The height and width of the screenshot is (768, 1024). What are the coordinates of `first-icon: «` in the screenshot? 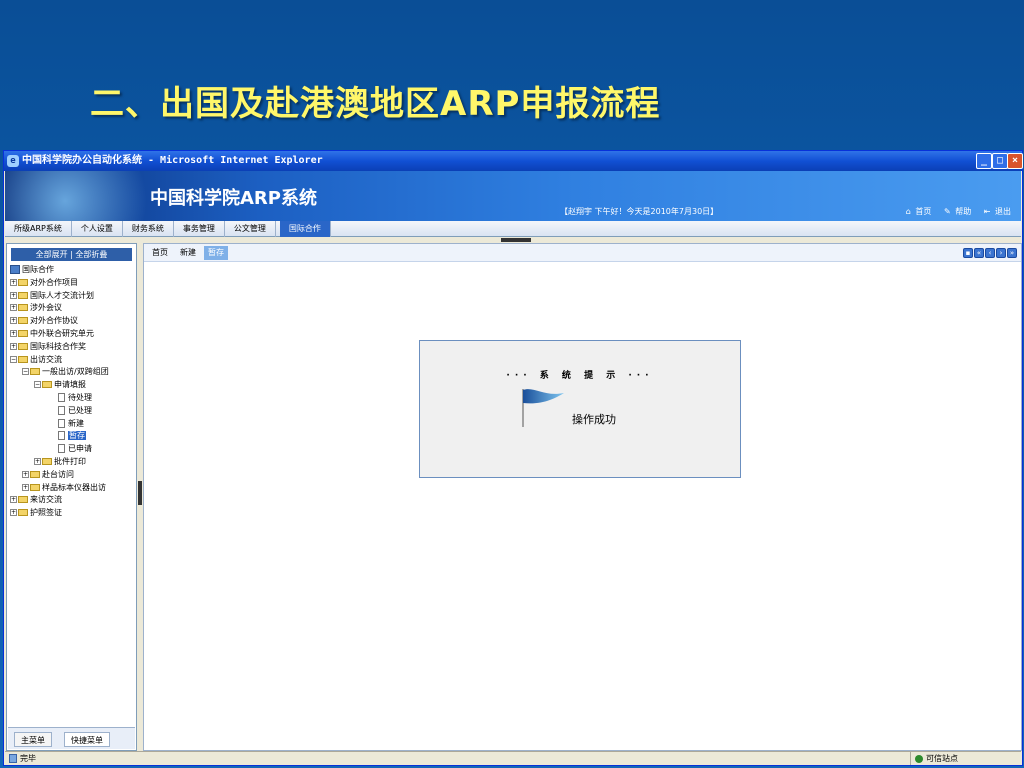 It's located at (979, 253).